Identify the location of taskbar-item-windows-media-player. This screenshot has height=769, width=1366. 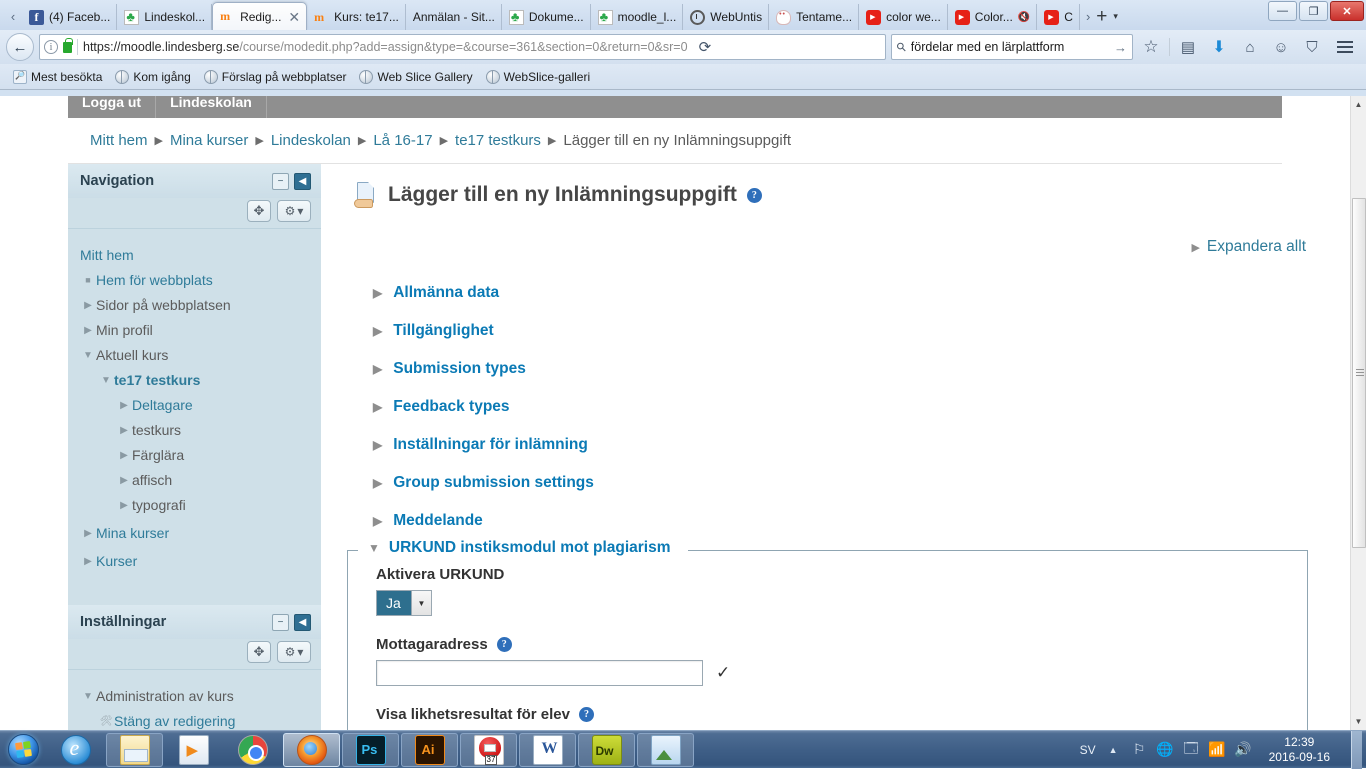
(193, 750).